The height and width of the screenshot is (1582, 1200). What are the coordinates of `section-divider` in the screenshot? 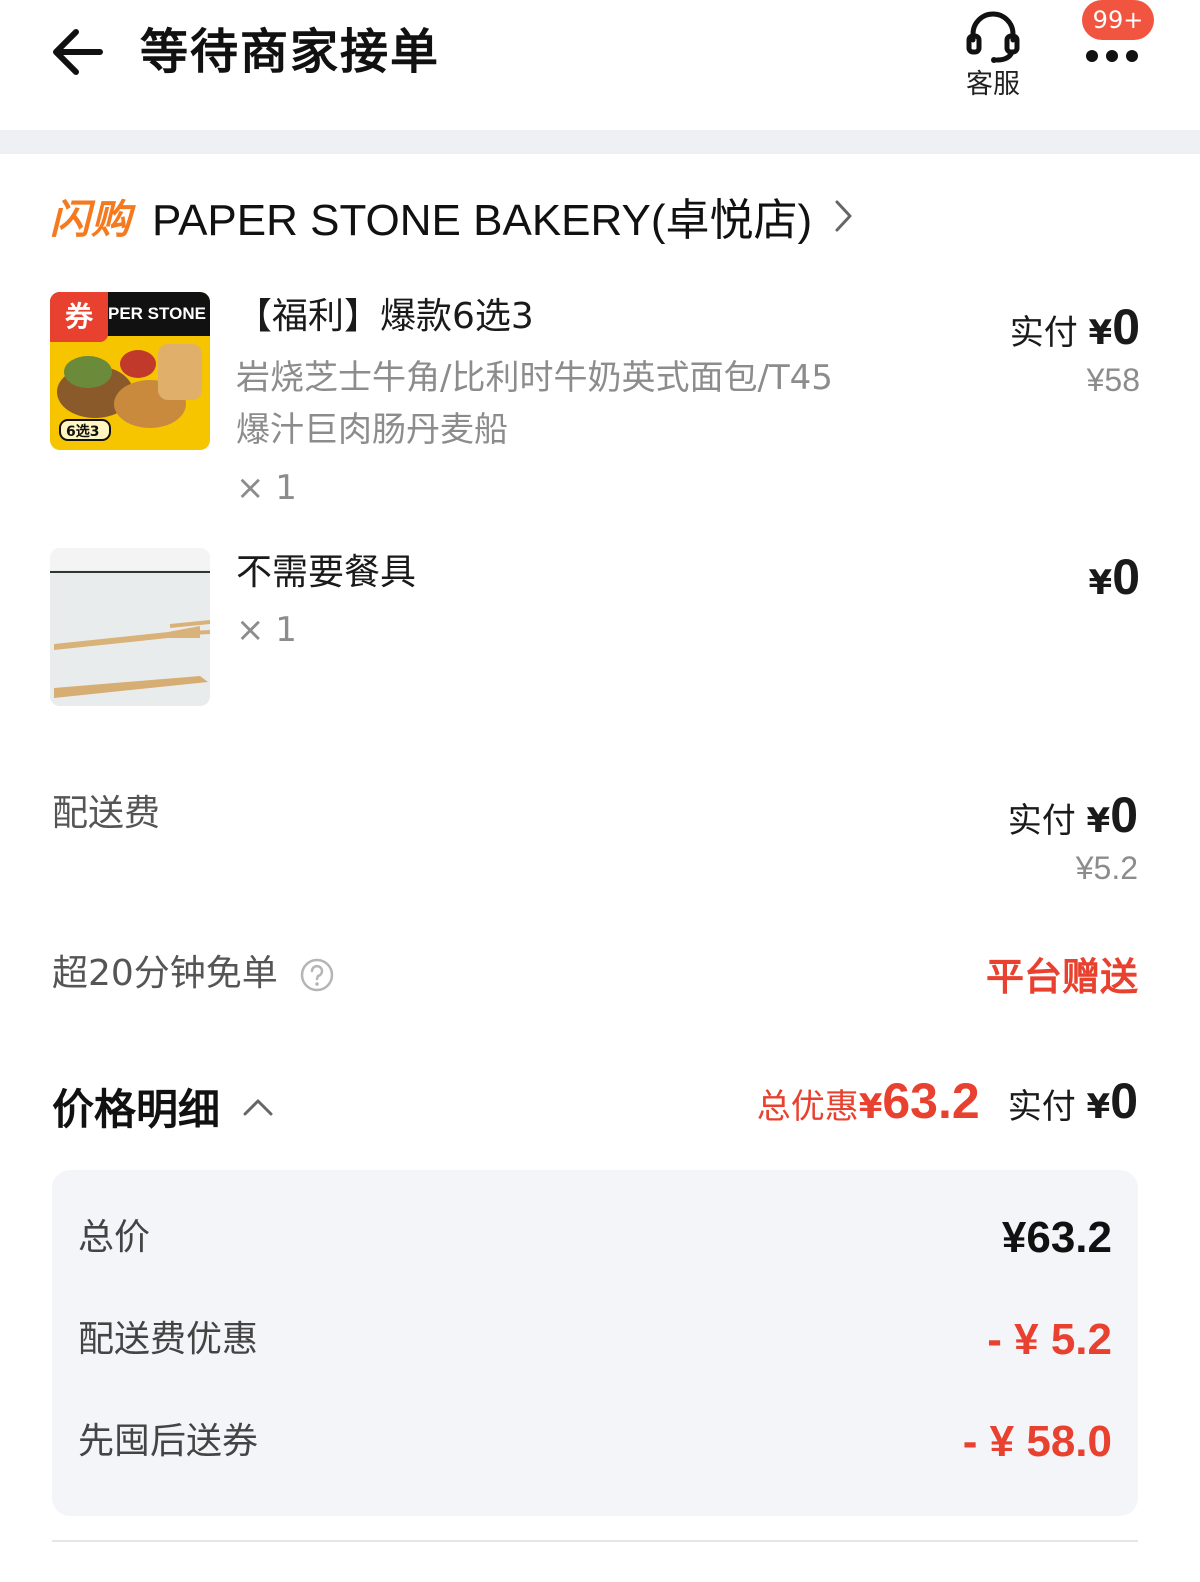 It's located at (595, 1541).